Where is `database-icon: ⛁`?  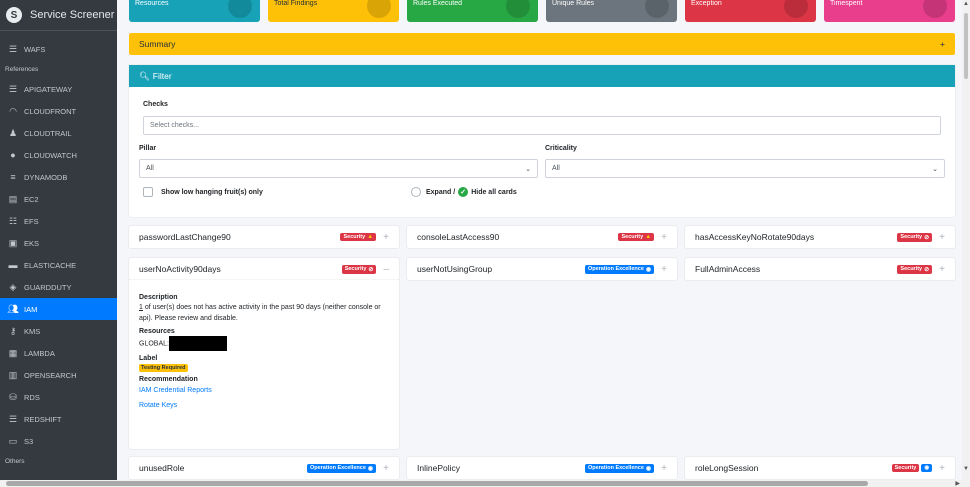 database-icon: ⛁ is located at coordinates (13, 396).